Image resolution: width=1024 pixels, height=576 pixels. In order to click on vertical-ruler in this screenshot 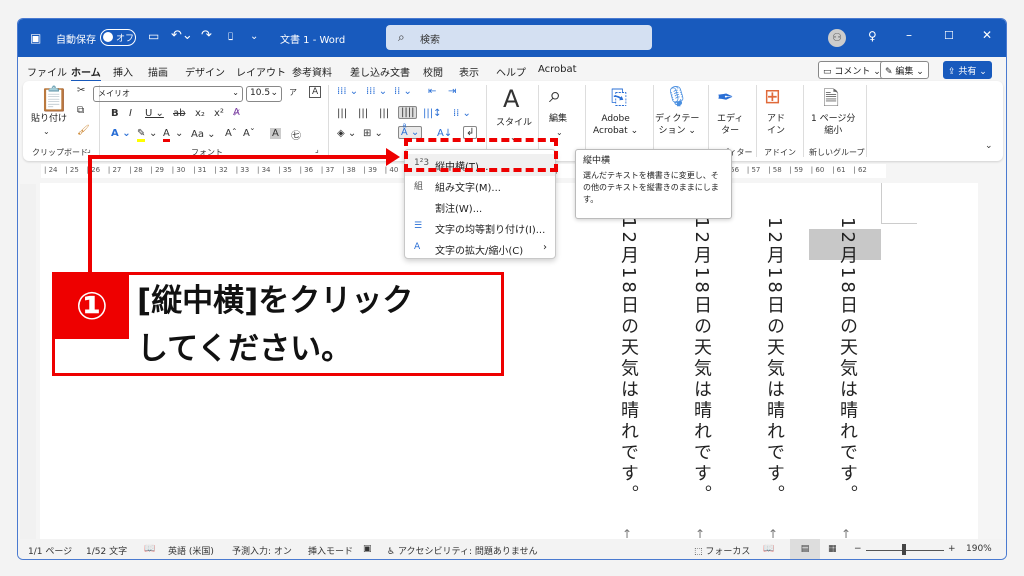, I will do `click(28, 366)`.